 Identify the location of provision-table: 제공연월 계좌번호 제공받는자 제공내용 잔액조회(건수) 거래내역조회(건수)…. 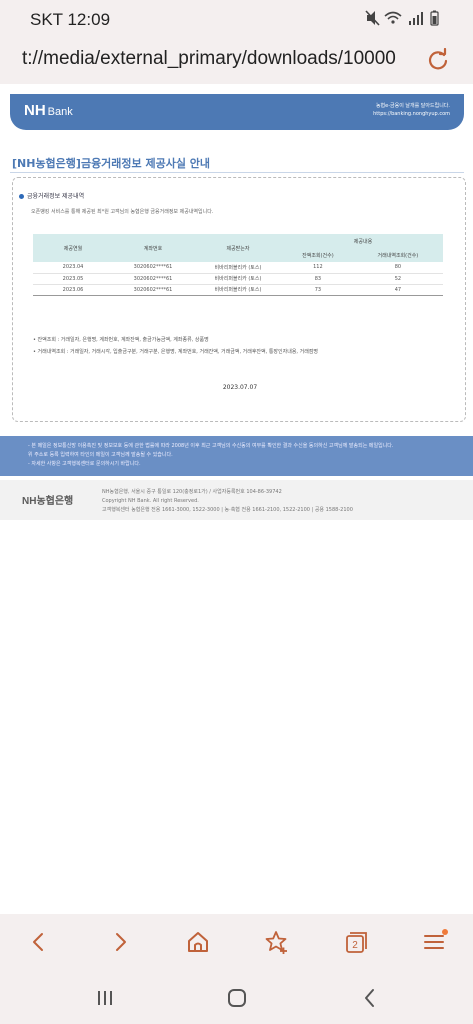
(238, 265).